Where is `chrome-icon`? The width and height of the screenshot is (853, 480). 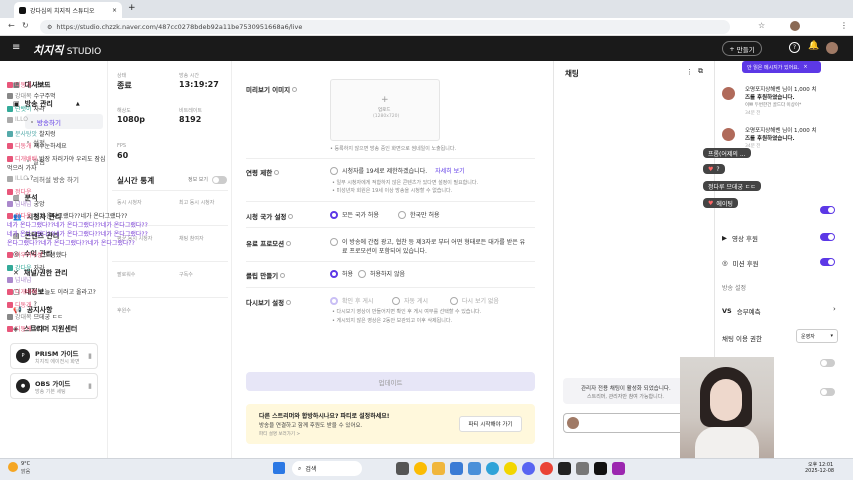
chrome-icon is located at coordinates (420, 468).